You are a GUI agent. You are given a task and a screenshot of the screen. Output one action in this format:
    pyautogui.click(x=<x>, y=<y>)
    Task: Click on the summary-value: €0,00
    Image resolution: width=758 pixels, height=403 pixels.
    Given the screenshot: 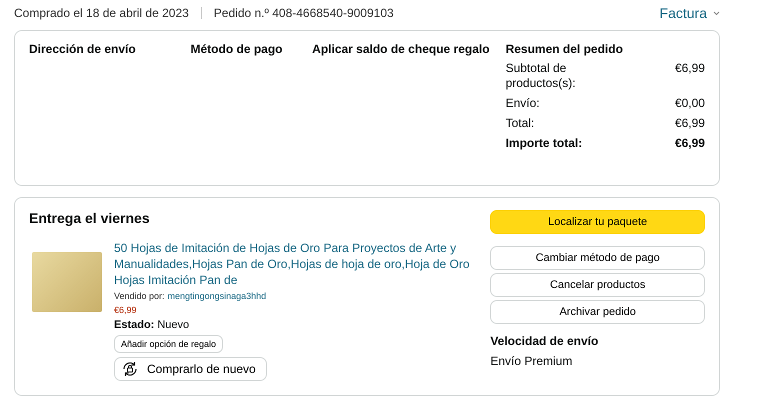 What is the action you would take?
    pyautogui.click(x=689, y=103)
    